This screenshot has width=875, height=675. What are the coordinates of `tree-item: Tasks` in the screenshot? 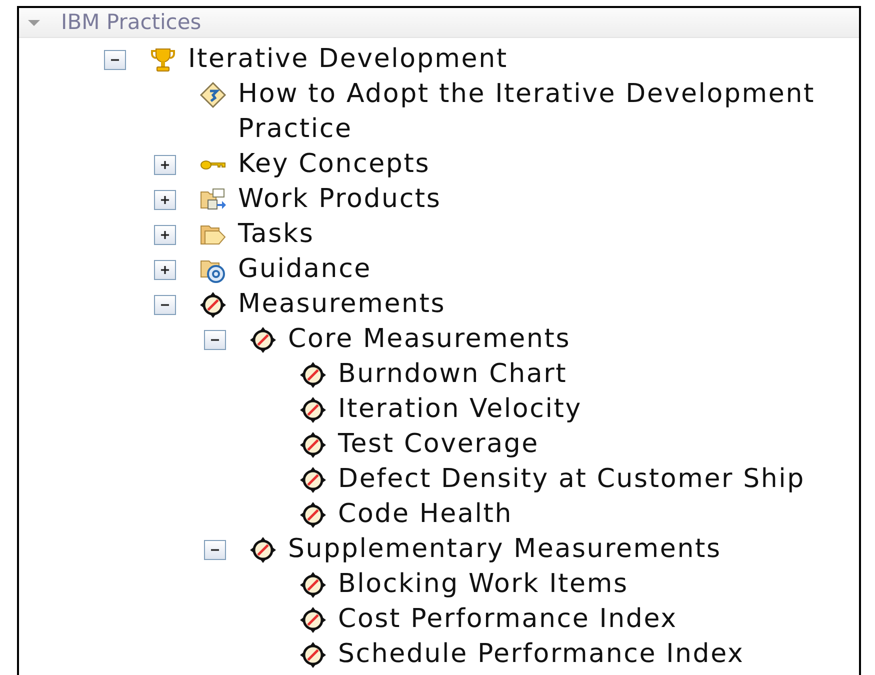 It's located at (276, 234).